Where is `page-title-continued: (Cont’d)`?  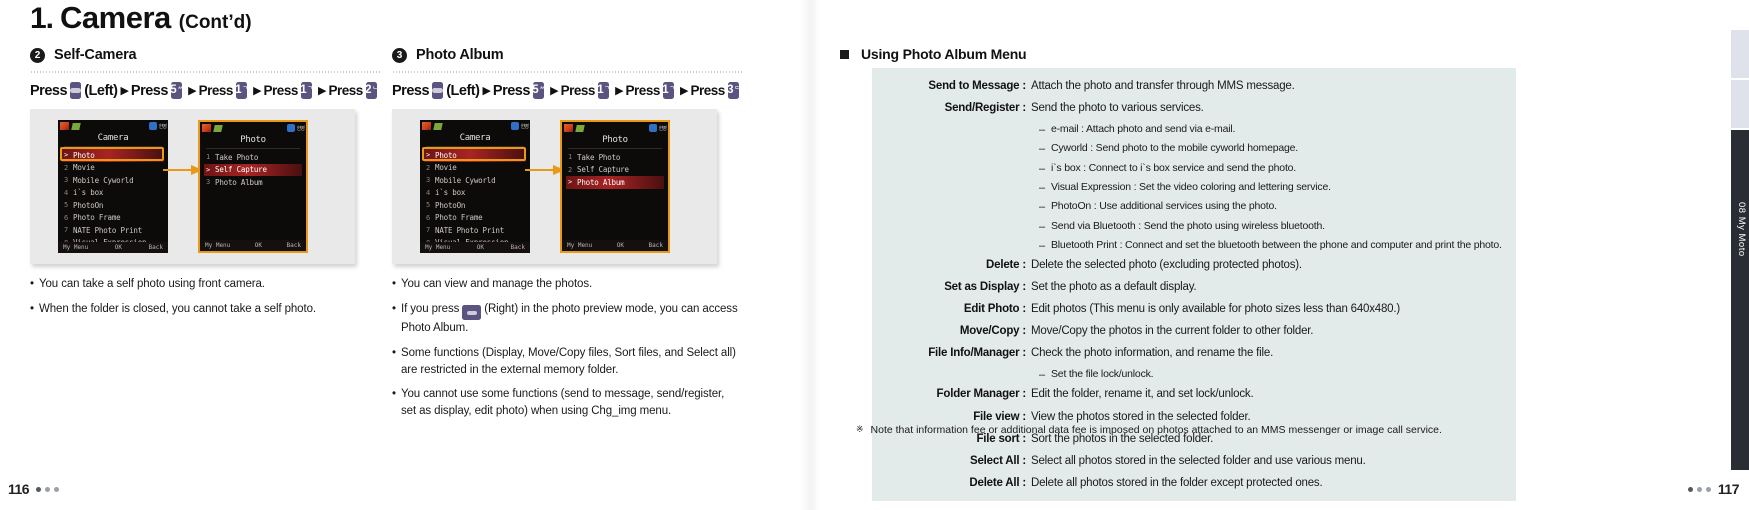 page-title-continued: (Cont’d) is located at coordinates (215, 22).